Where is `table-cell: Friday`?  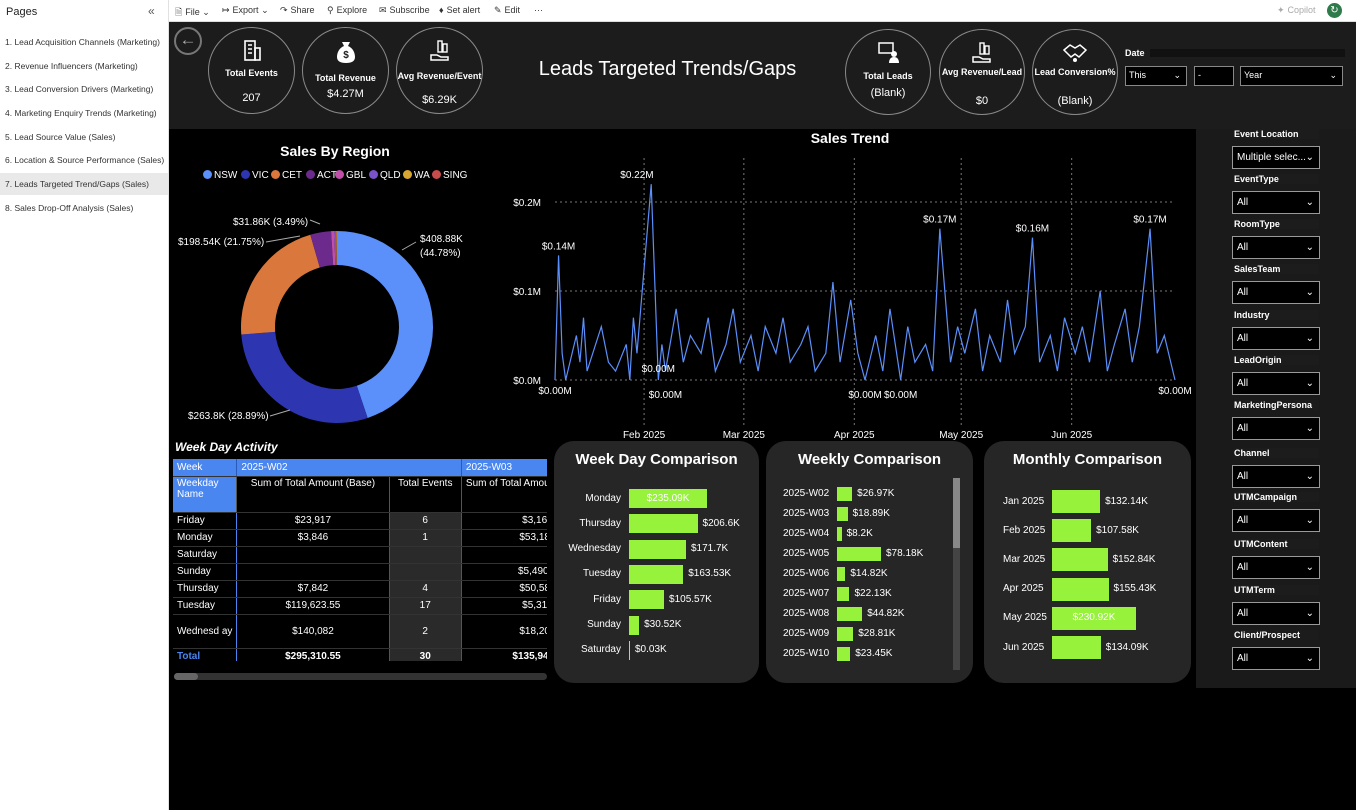 table-cell: Friday is located at coordinates (205, 521).